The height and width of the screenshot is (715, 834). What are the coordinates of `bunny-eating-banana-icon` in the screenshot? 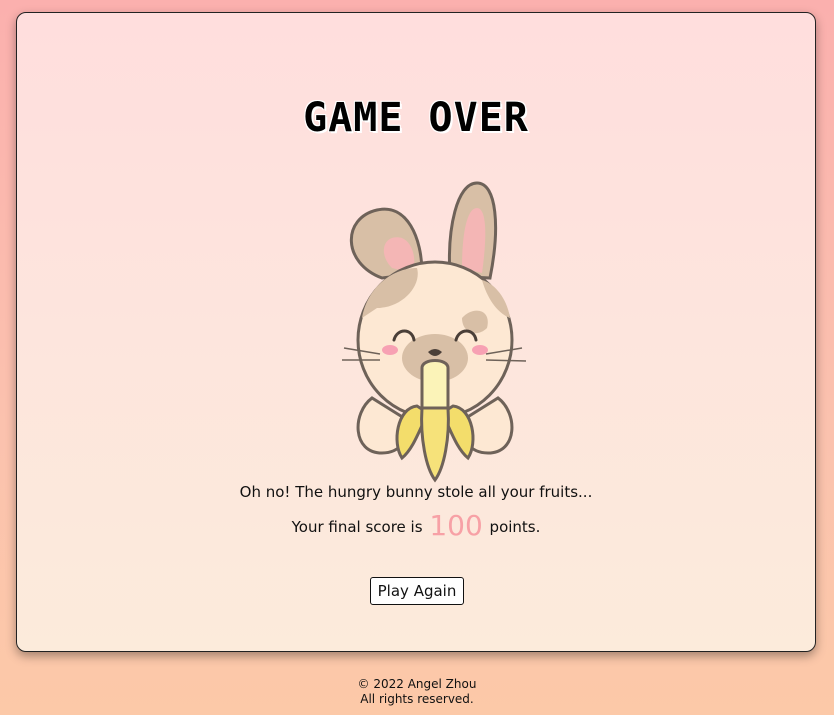 It's located at (434, 332).